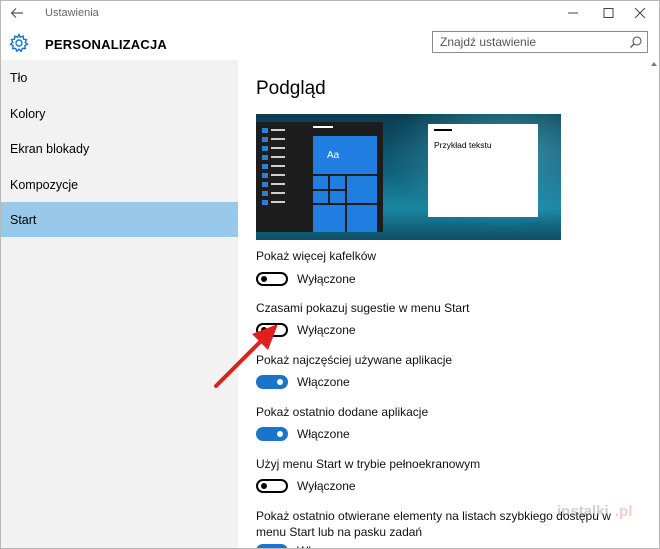 The width and height of the screenshot is (660, 549). What do you see at coordinates (483, 170) in the screenshot?
I see `preview-sample-window: Przykład tekstu` at bounding box center [483, 170].